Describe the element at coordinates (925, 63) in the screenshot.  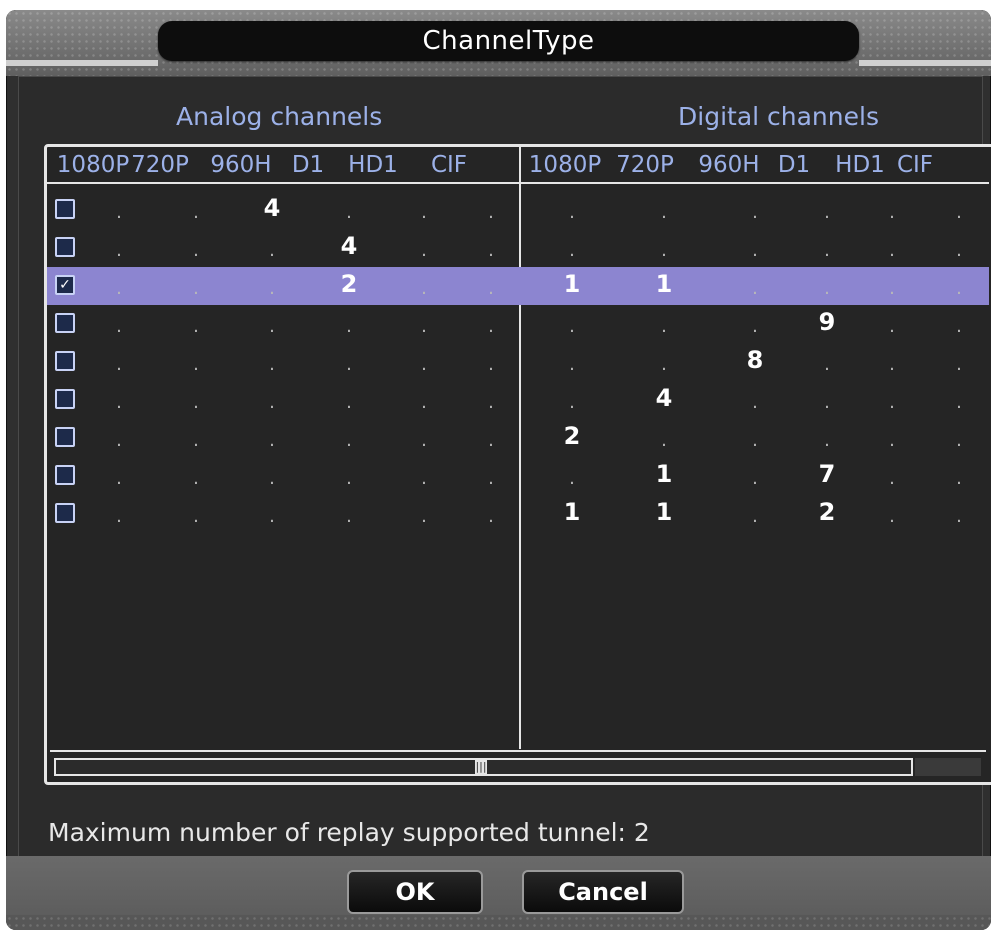
I see `title-rail-right` at that location.